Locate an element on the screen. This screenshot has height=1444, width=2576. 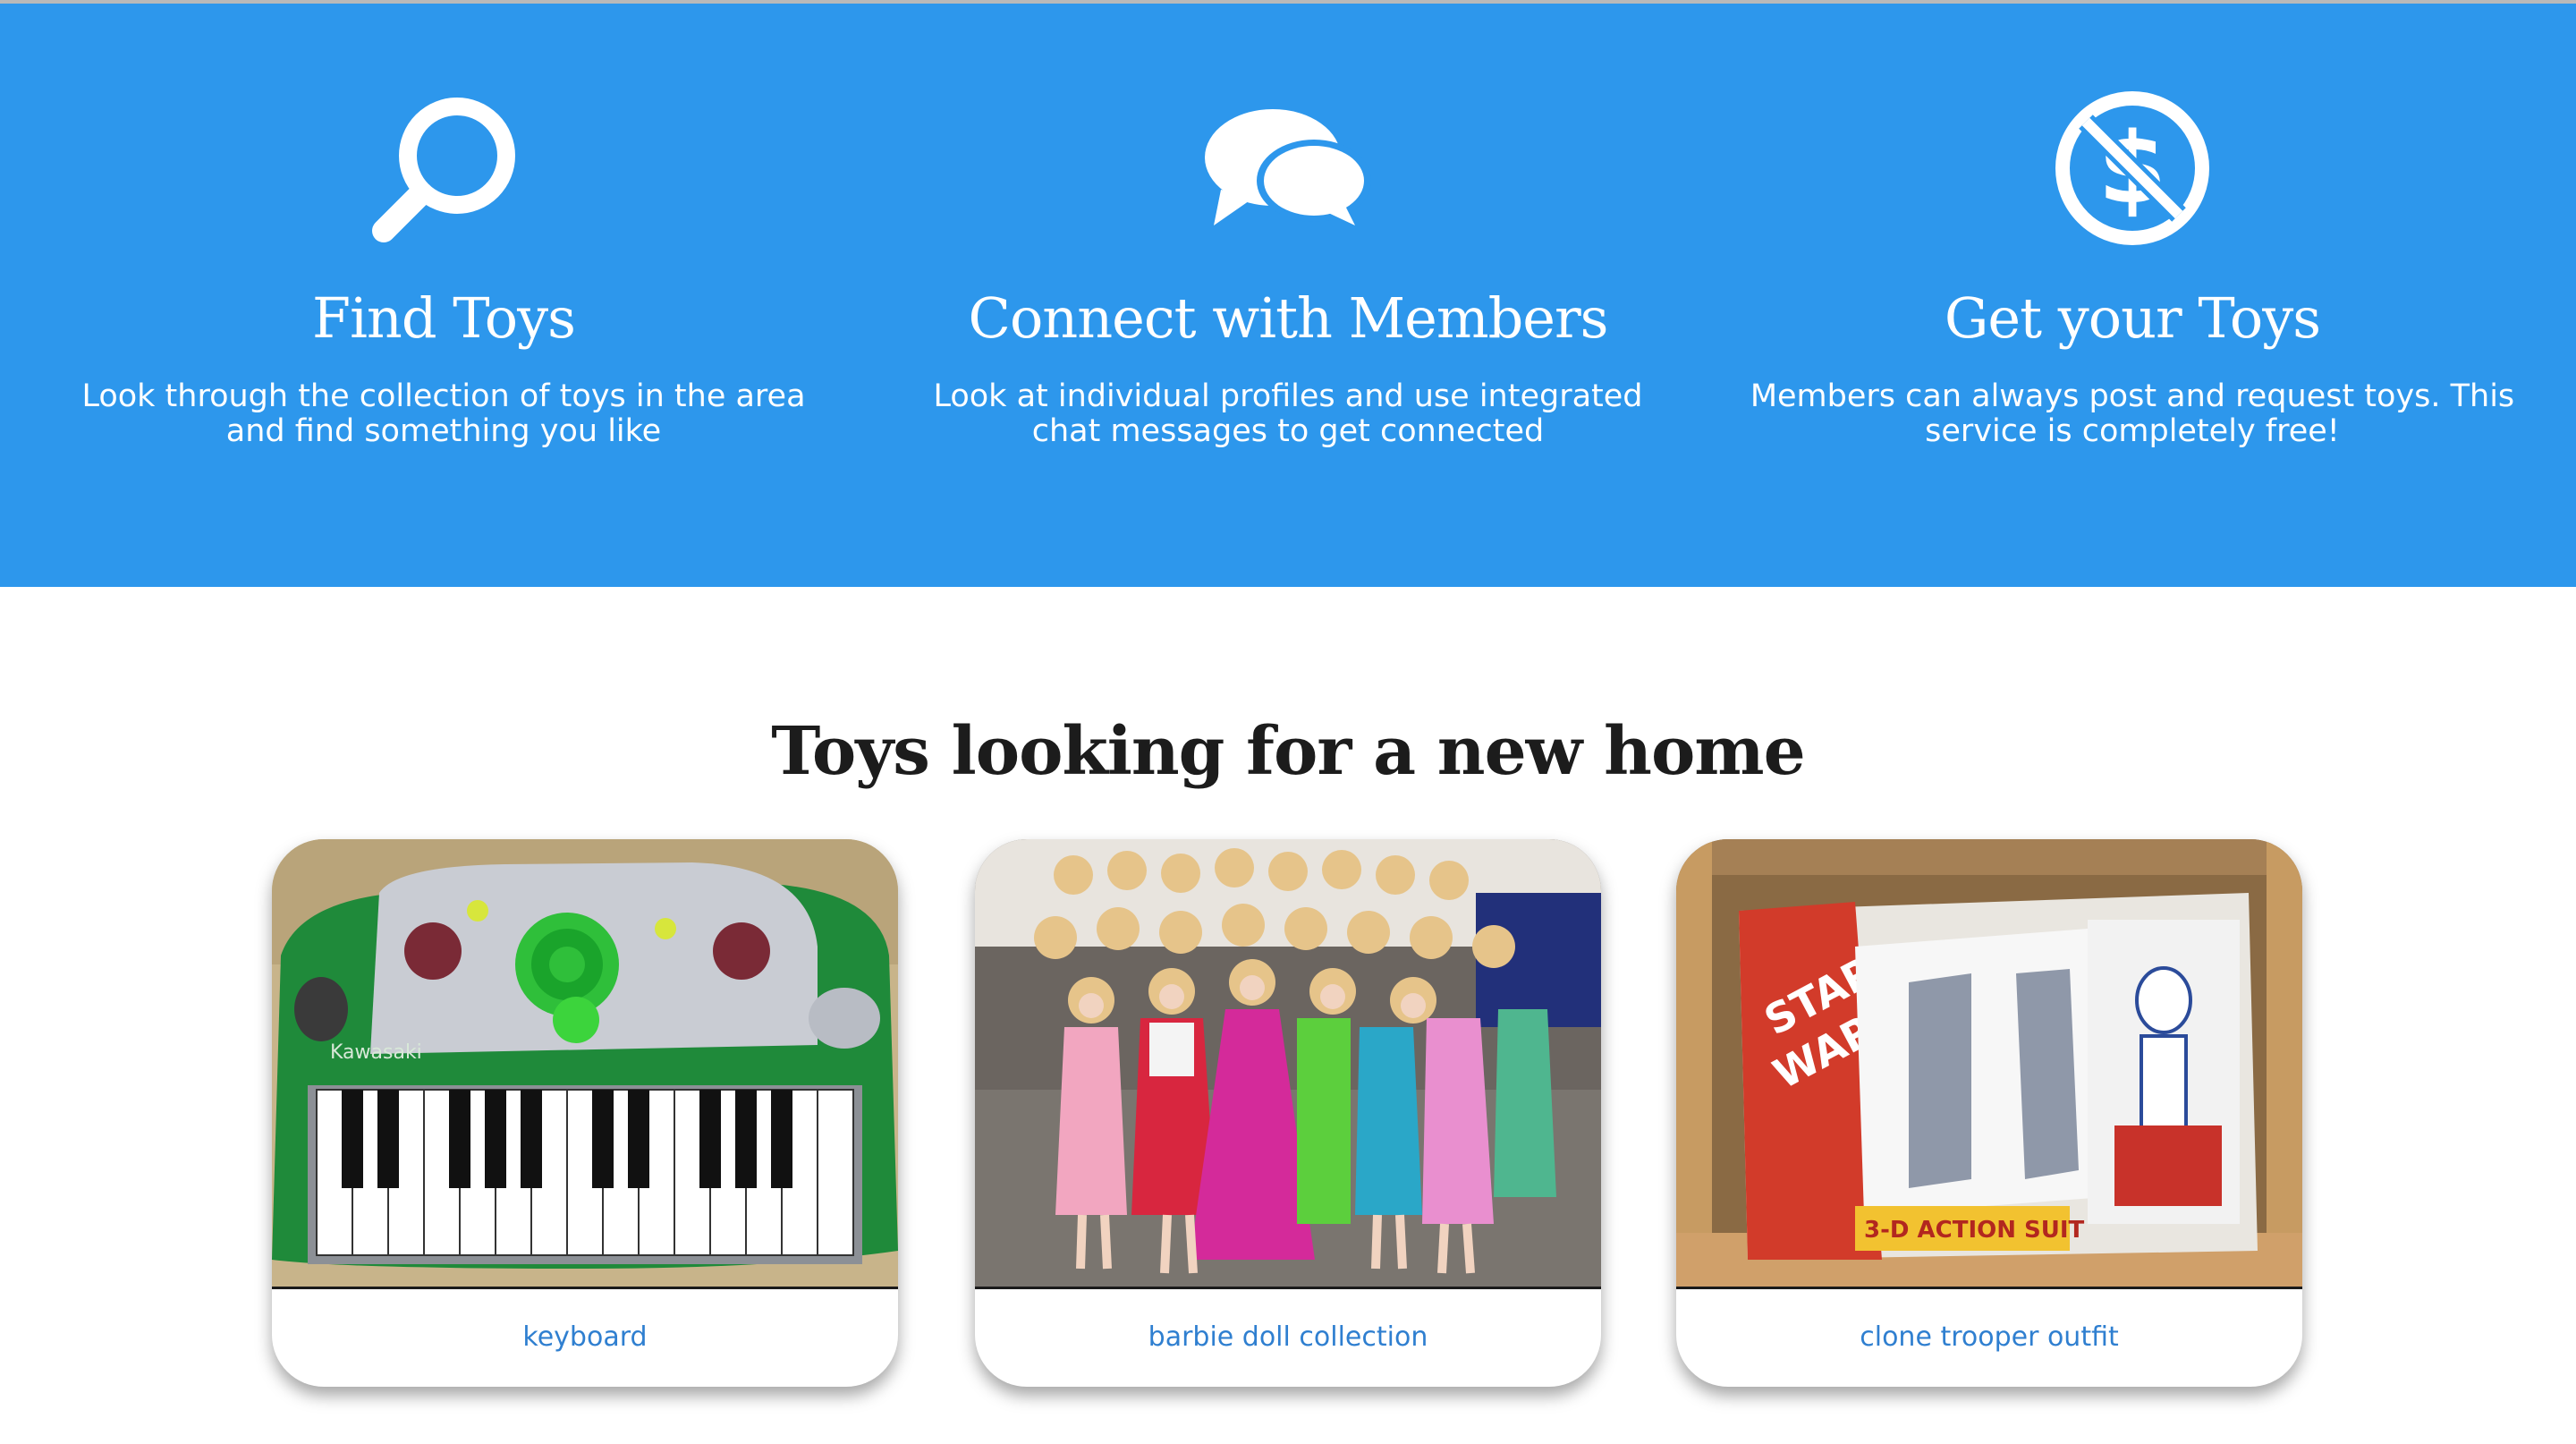
search-icon is located at coordinates (443, 170).